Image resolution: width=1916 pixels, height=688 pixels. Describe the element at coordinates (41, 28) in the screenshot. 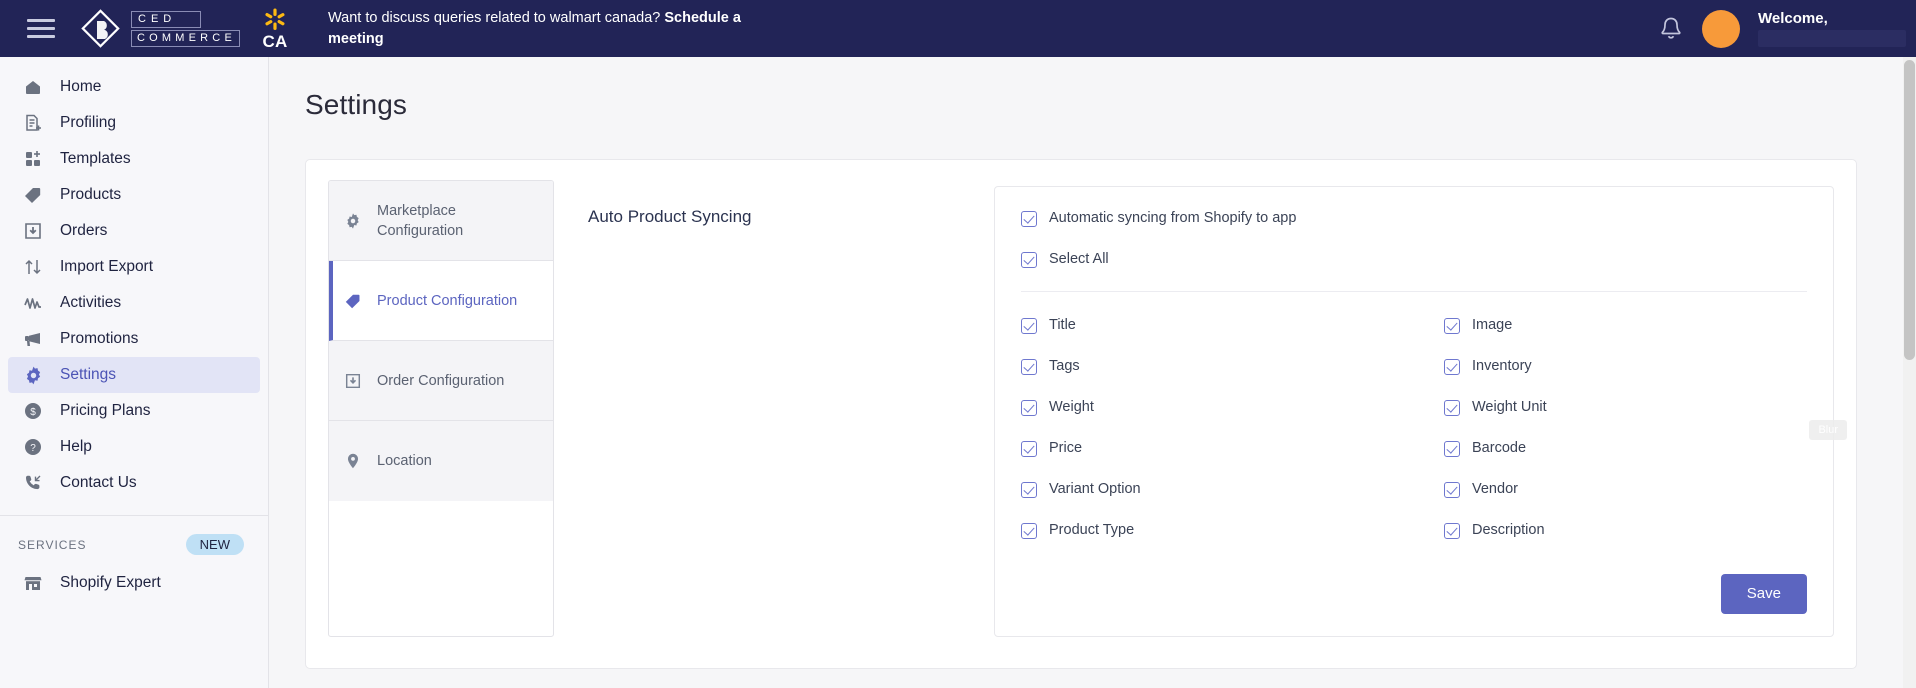

I see `hamburger-icon` at that location.